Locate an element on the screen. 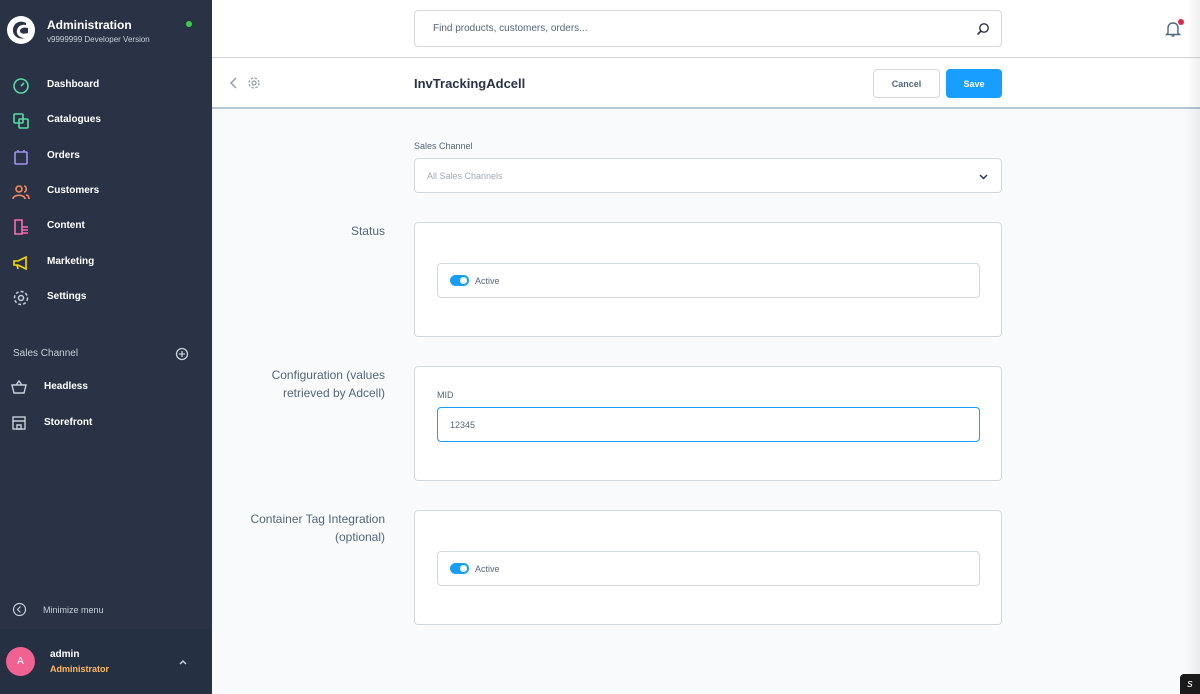 This screenshot has height=694, width=1200. chevron-up-icon is located at coordinates (183, 662).